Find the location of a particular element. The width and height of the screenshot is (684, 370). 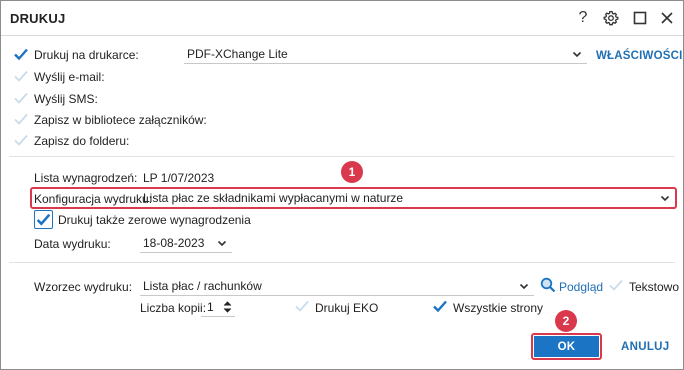

settings-button is located at coordinates (611, 18).